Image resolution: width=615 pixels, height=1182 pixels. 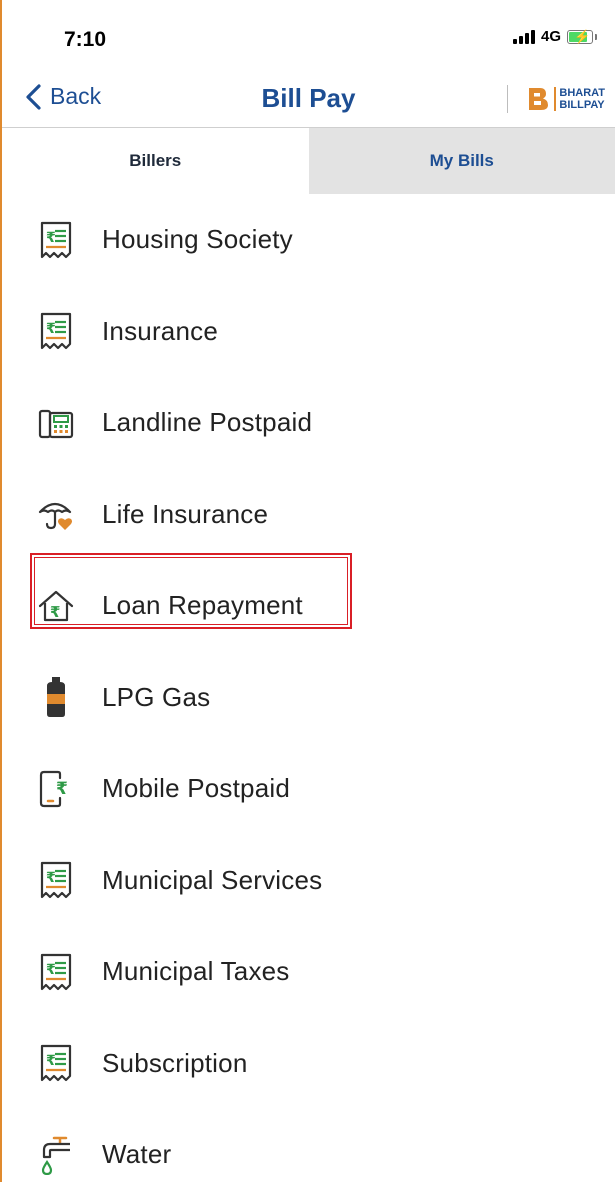 What do you see at coordinates (308, 1064) in the screenshot?
I see `biller-item-subscription: ₹ Subscription` at bounding box center [308, 1064].